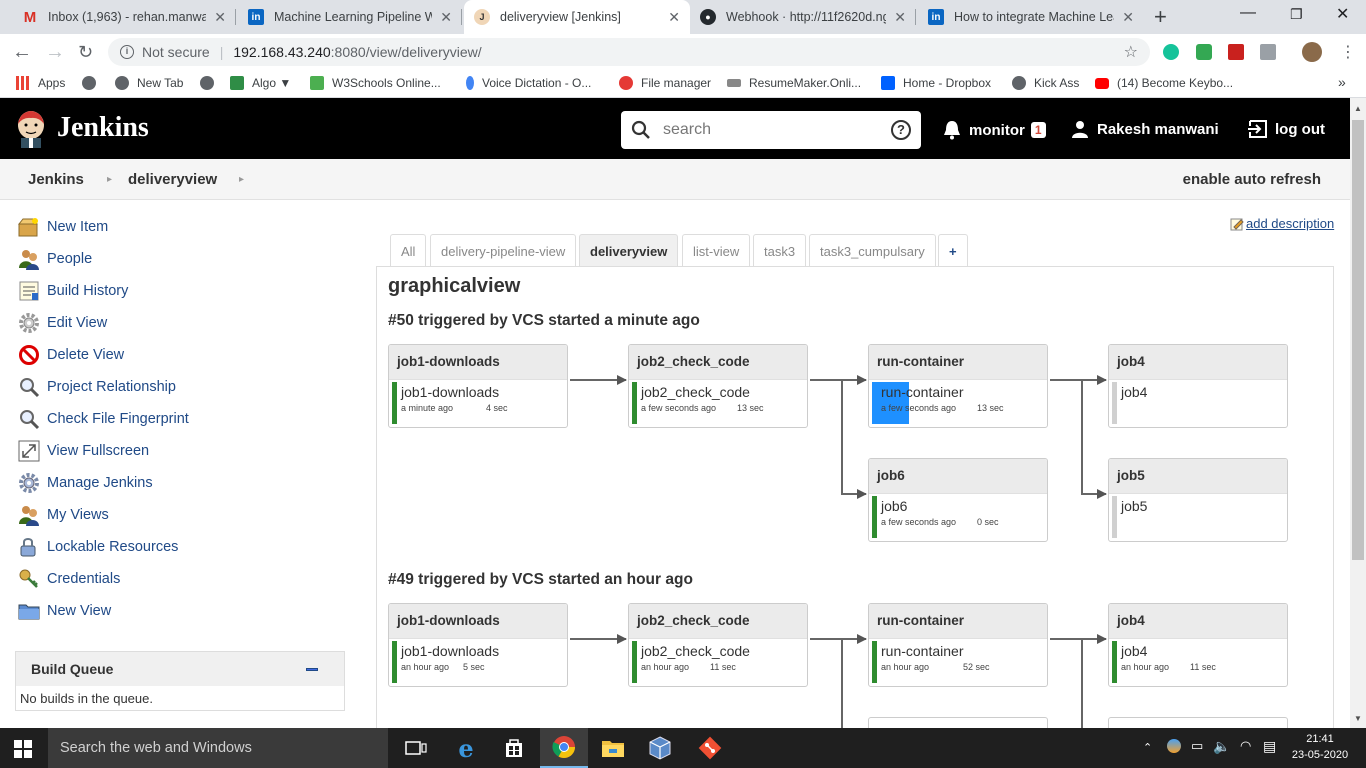  I want to click on monitor-button: monitor 1, so click(994, 130).